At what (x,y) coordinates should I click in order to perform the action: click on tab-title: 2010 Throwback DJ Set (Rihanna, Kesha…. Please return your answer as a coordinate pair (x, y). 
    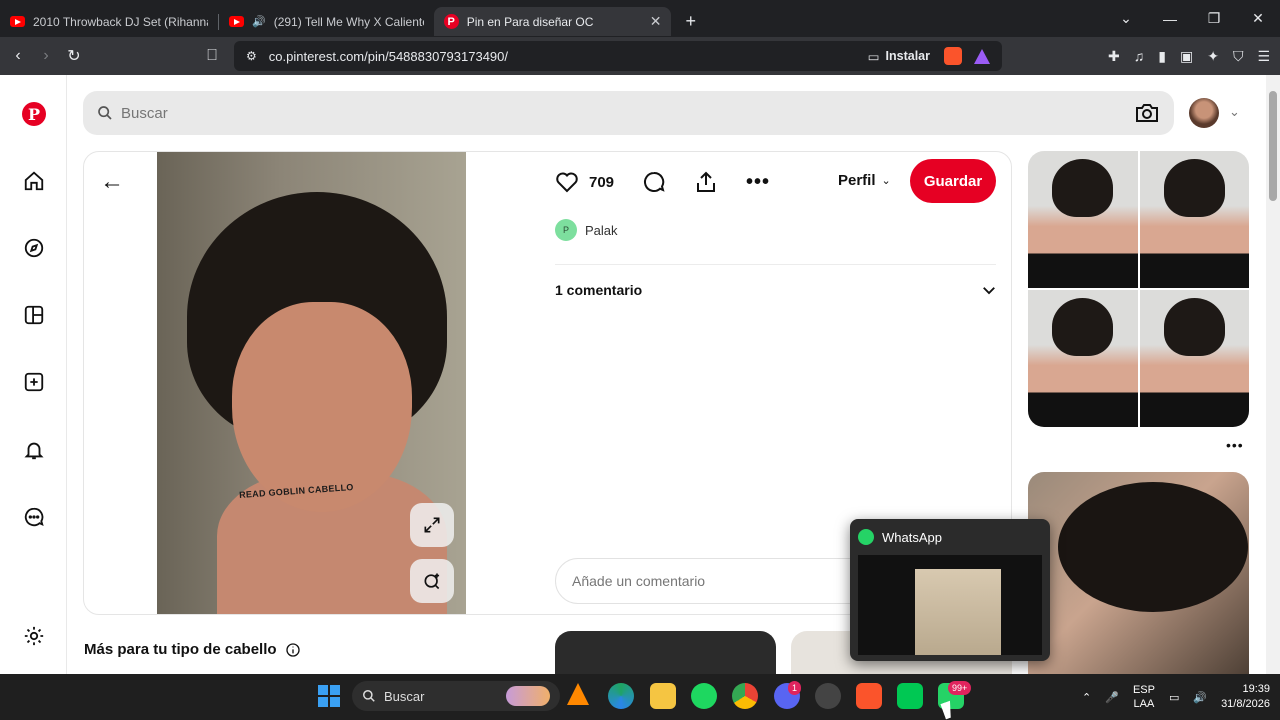
    Looking at the image, I should click on (120, 21).